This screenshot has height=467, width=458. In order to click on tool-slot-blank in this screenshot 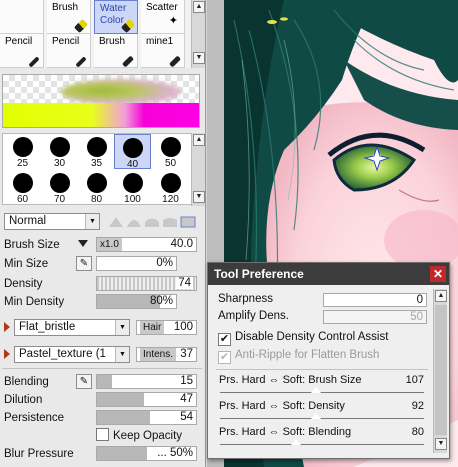, I will do `click(22, 17)`.